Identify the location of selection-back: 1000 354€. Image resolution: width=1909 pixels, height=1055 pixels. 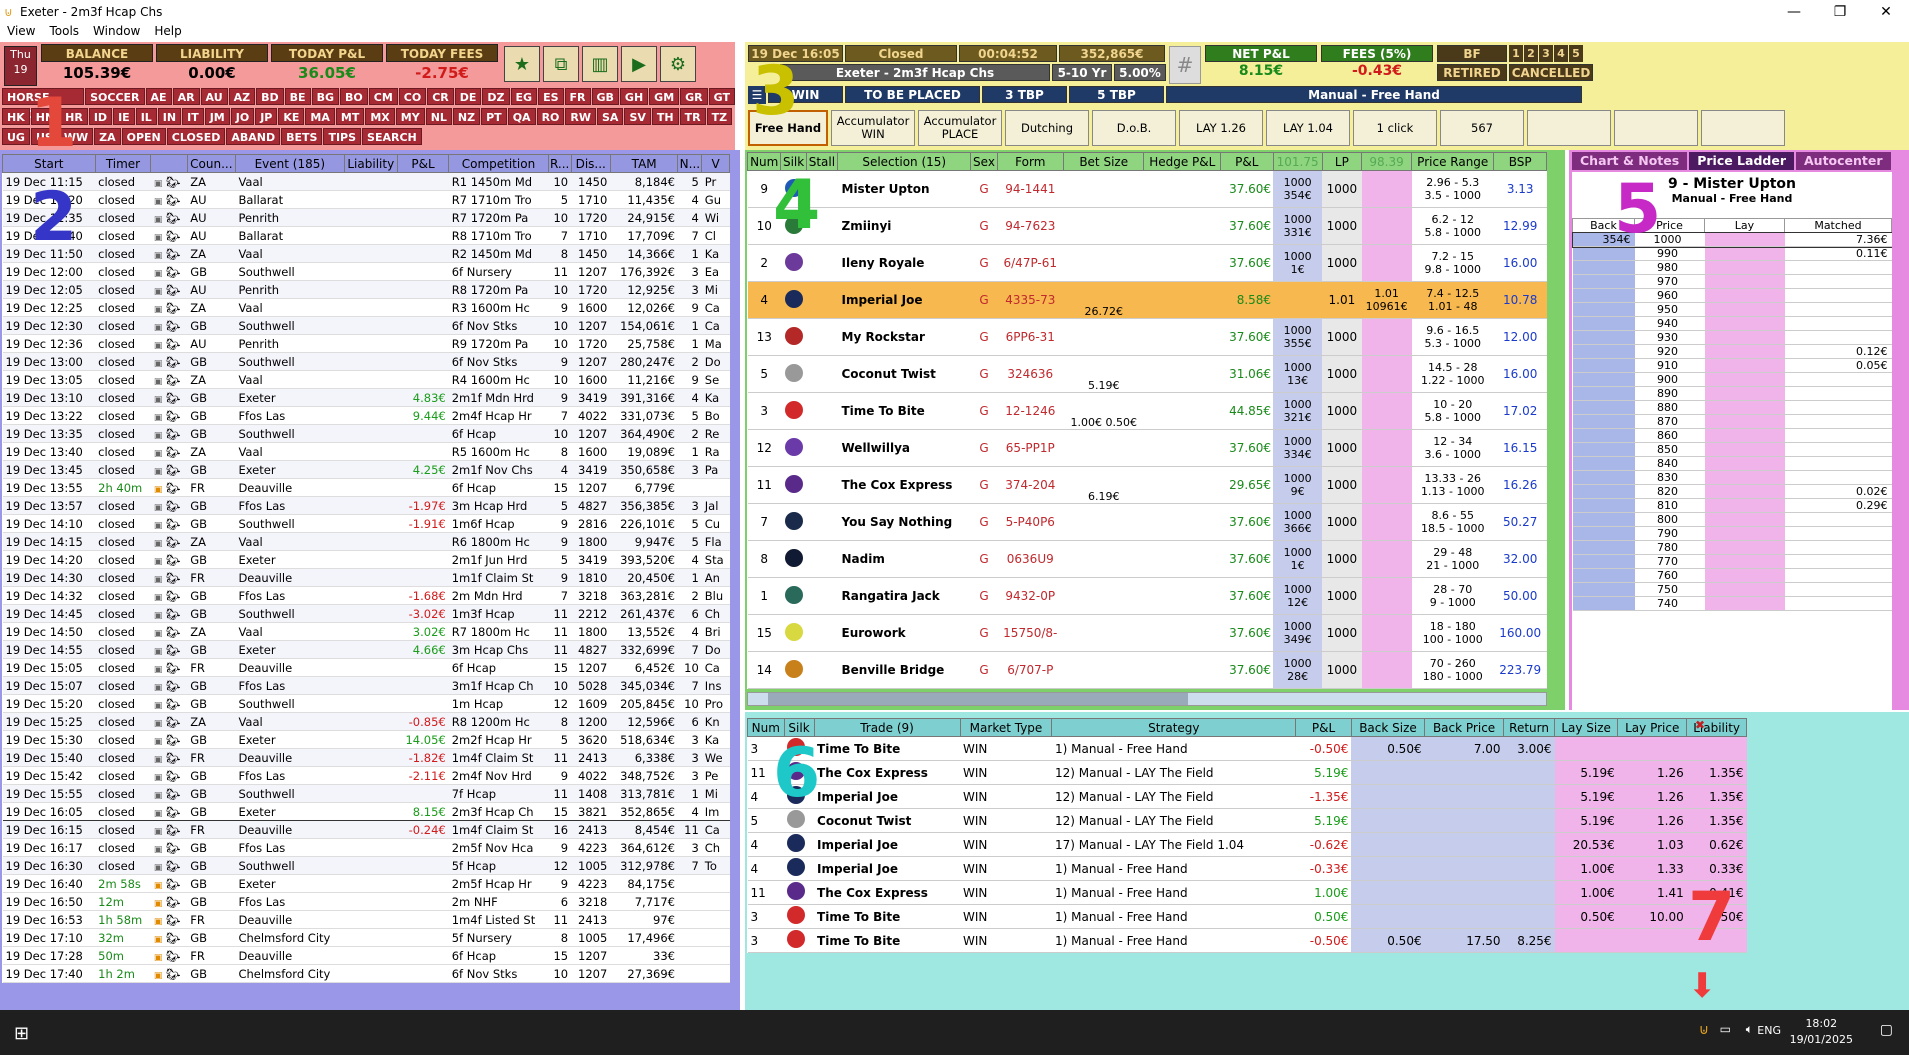
(1298, 189).